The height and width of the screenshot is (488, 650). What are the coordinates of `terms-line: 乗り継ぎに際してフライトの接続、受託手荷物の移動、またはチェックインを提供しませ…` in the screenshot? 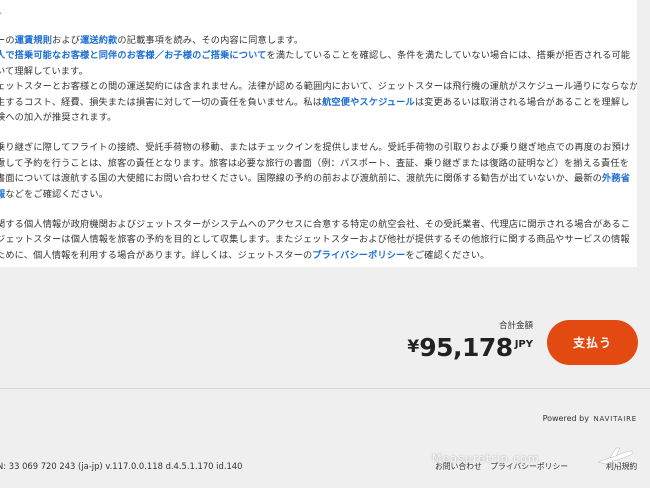 It's located at (318, 147).